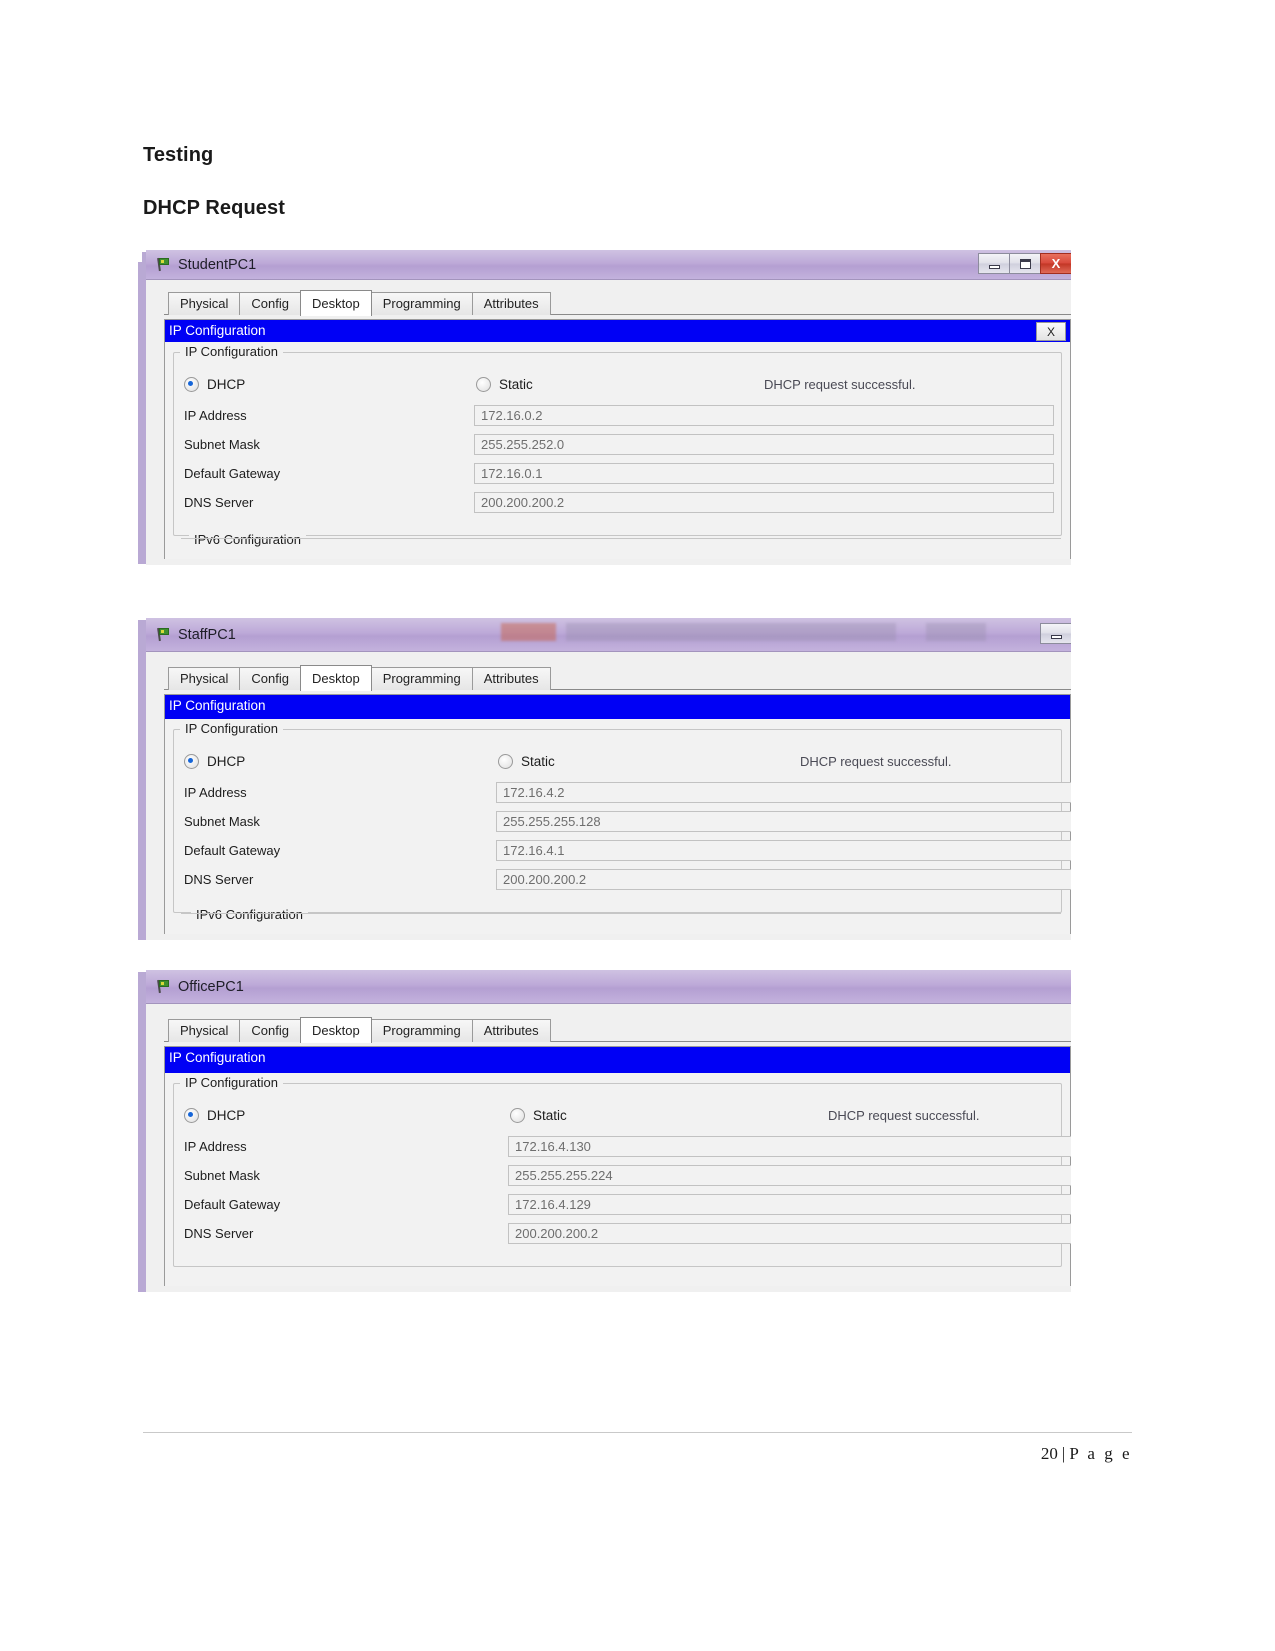  I want to click on titlebar-artifact-secondary, so click(731, 632).